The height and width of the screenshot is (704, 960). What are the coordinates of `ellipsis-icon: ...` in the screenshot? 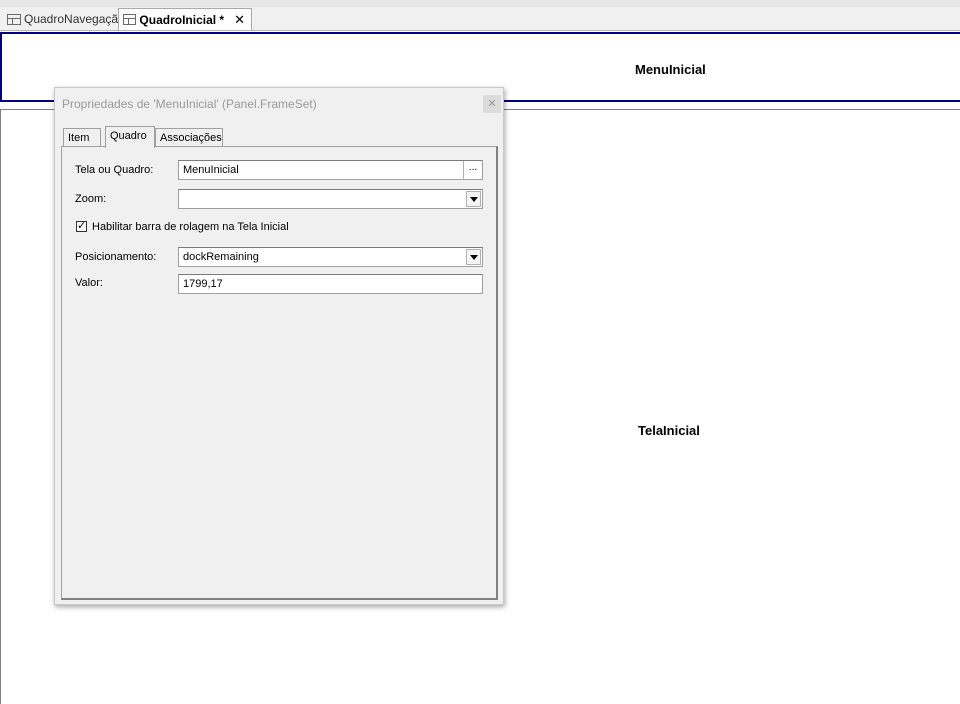 It's located at (472, 170).